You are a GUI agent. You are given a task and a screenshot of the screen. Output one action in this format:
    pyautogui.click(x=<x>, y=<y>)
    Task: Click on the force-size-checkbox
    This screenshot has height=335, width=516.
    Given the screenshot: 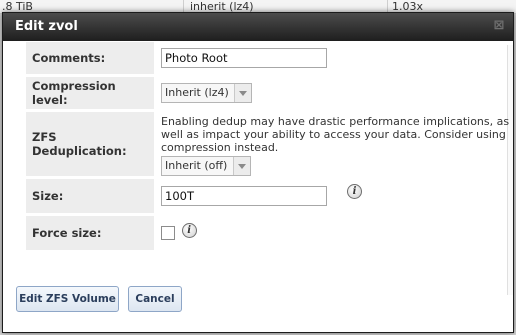 What is the action you would take?
    pyautogui.click(x=168, y=233)
    